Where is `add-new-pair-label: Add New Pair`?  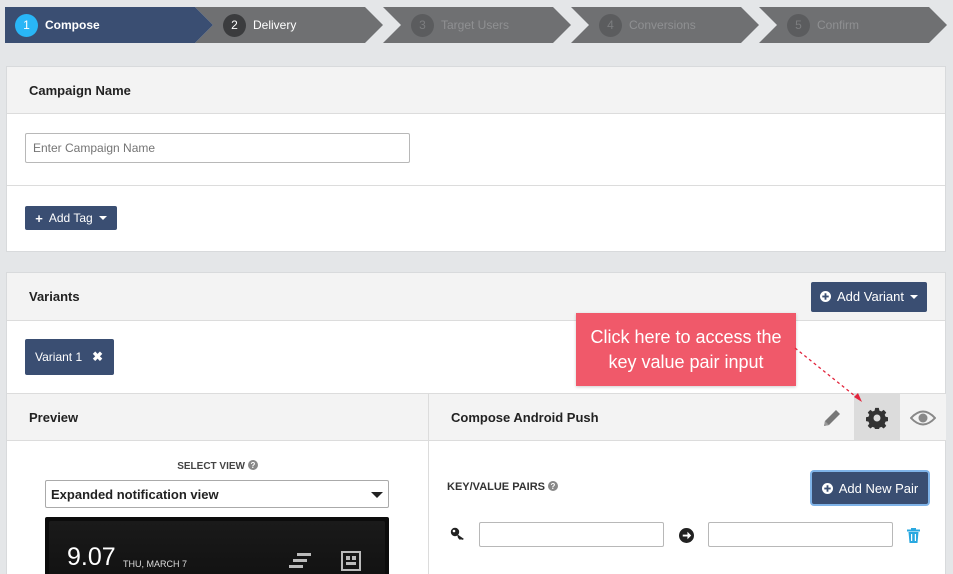
add-new-pair-label: Add New Pair is located at coordinates (878, 488).